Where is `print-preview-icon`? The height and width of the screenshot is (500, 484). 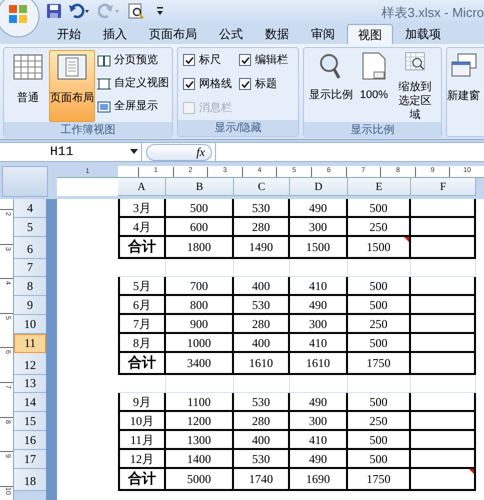
print-preview-icon is located at coordinates (136, 11).